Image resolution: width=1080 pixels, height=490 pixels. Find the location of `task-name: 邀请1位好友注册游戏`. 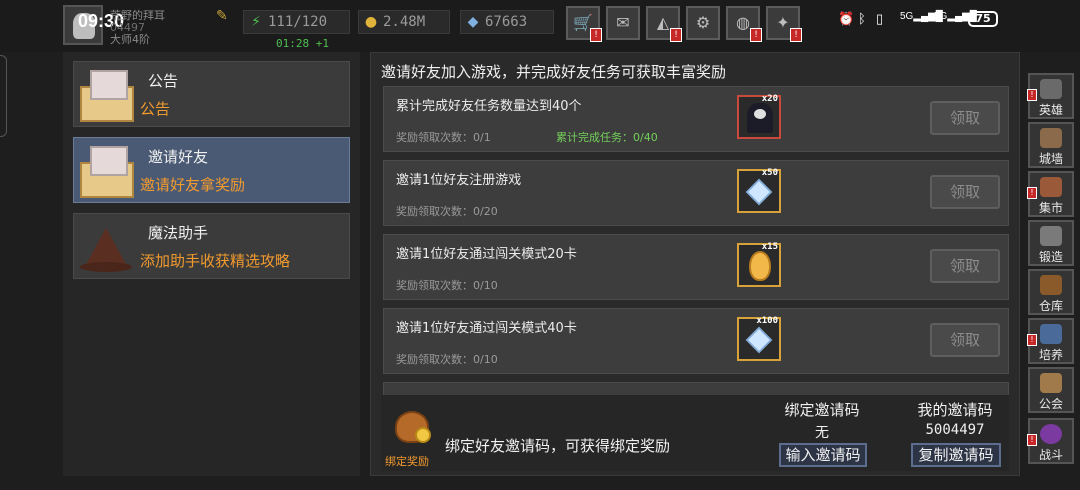

task-name: 邀请1位好友注册游戏 is located at coordinates (459, 180).